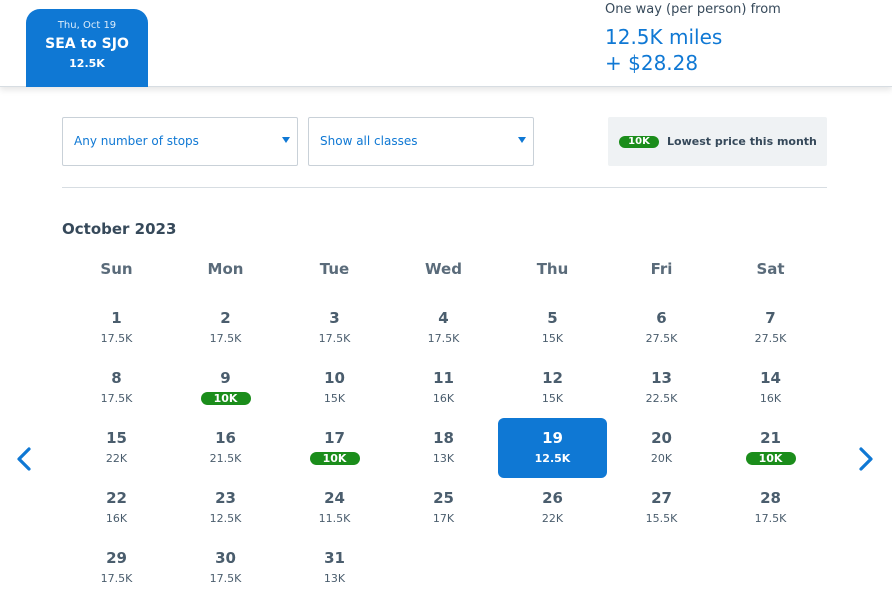 This screenshot has width=892, height=602. What do you see at coordinates (116, 318) in the screenshot?
I see `day-number: 1` at bounding box center [116, 318].